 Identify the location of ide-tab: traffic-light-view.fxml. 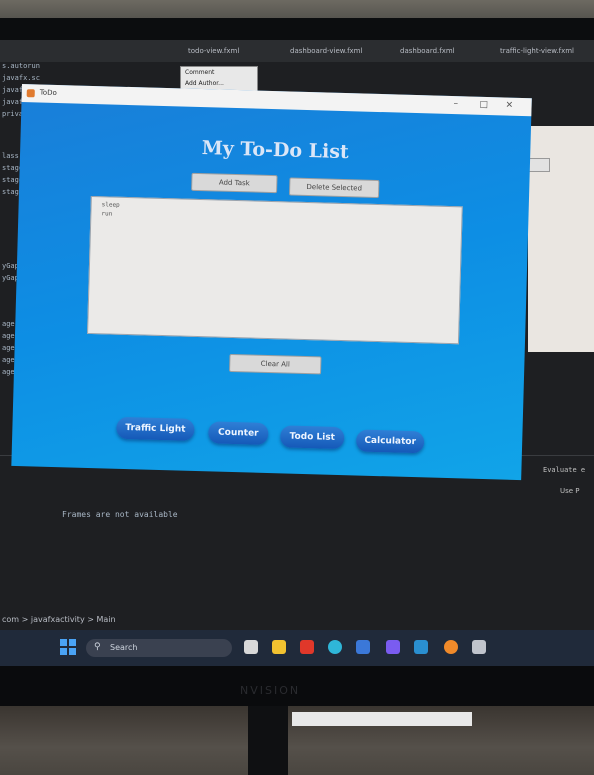
(537, 51).